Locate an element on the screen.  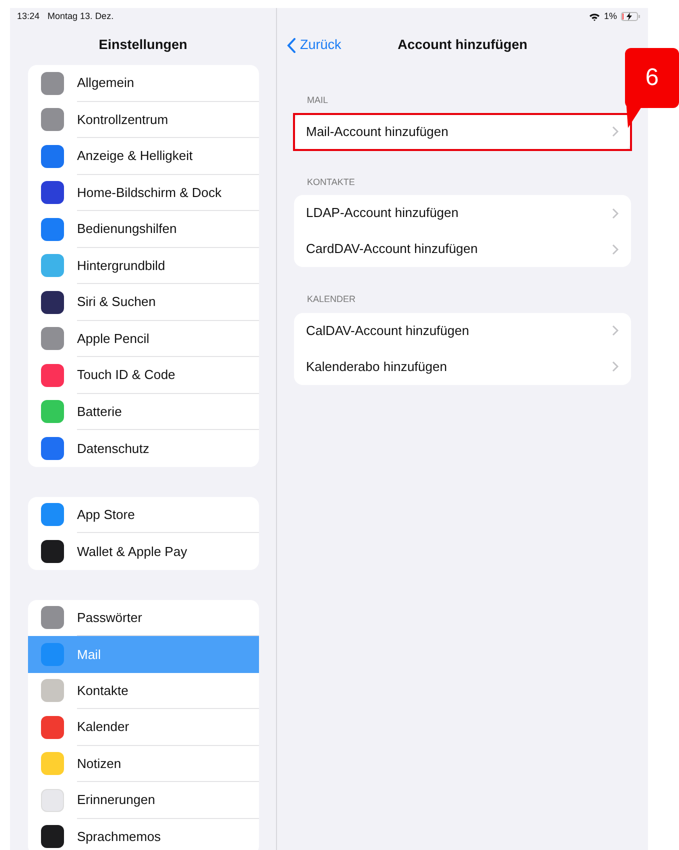
section-header: MAIL is located at coordinates (318, 100).